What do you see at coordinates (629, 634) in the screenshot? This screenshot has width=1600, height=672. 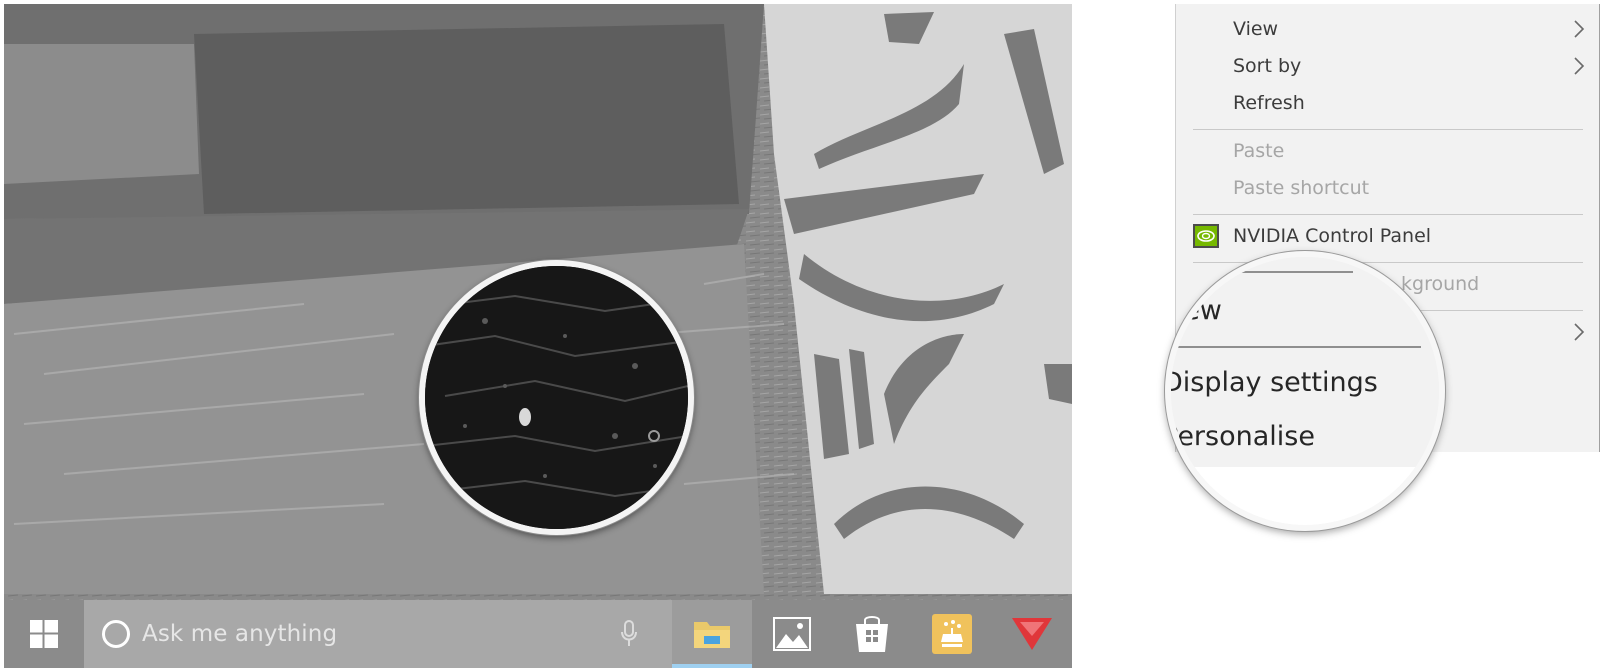 I see `microphone-icon` at bounding box center [629, 634].